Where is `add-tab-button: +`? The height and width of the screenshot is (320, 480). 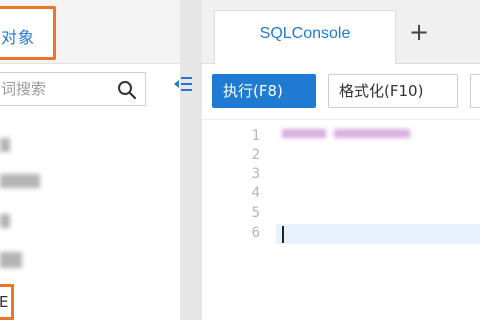 add-tab-button: + is located at coordinates (419, 32).